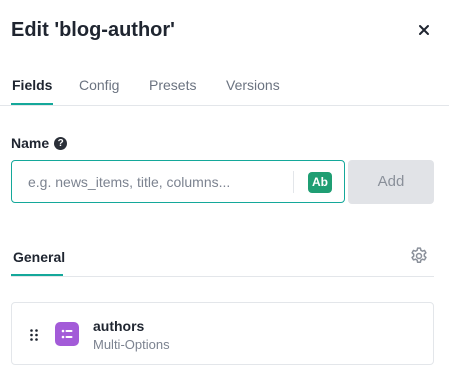 The width and height of the screenshot is (449, 381). I want to click on drag-handle-icon, so click(34, 334).